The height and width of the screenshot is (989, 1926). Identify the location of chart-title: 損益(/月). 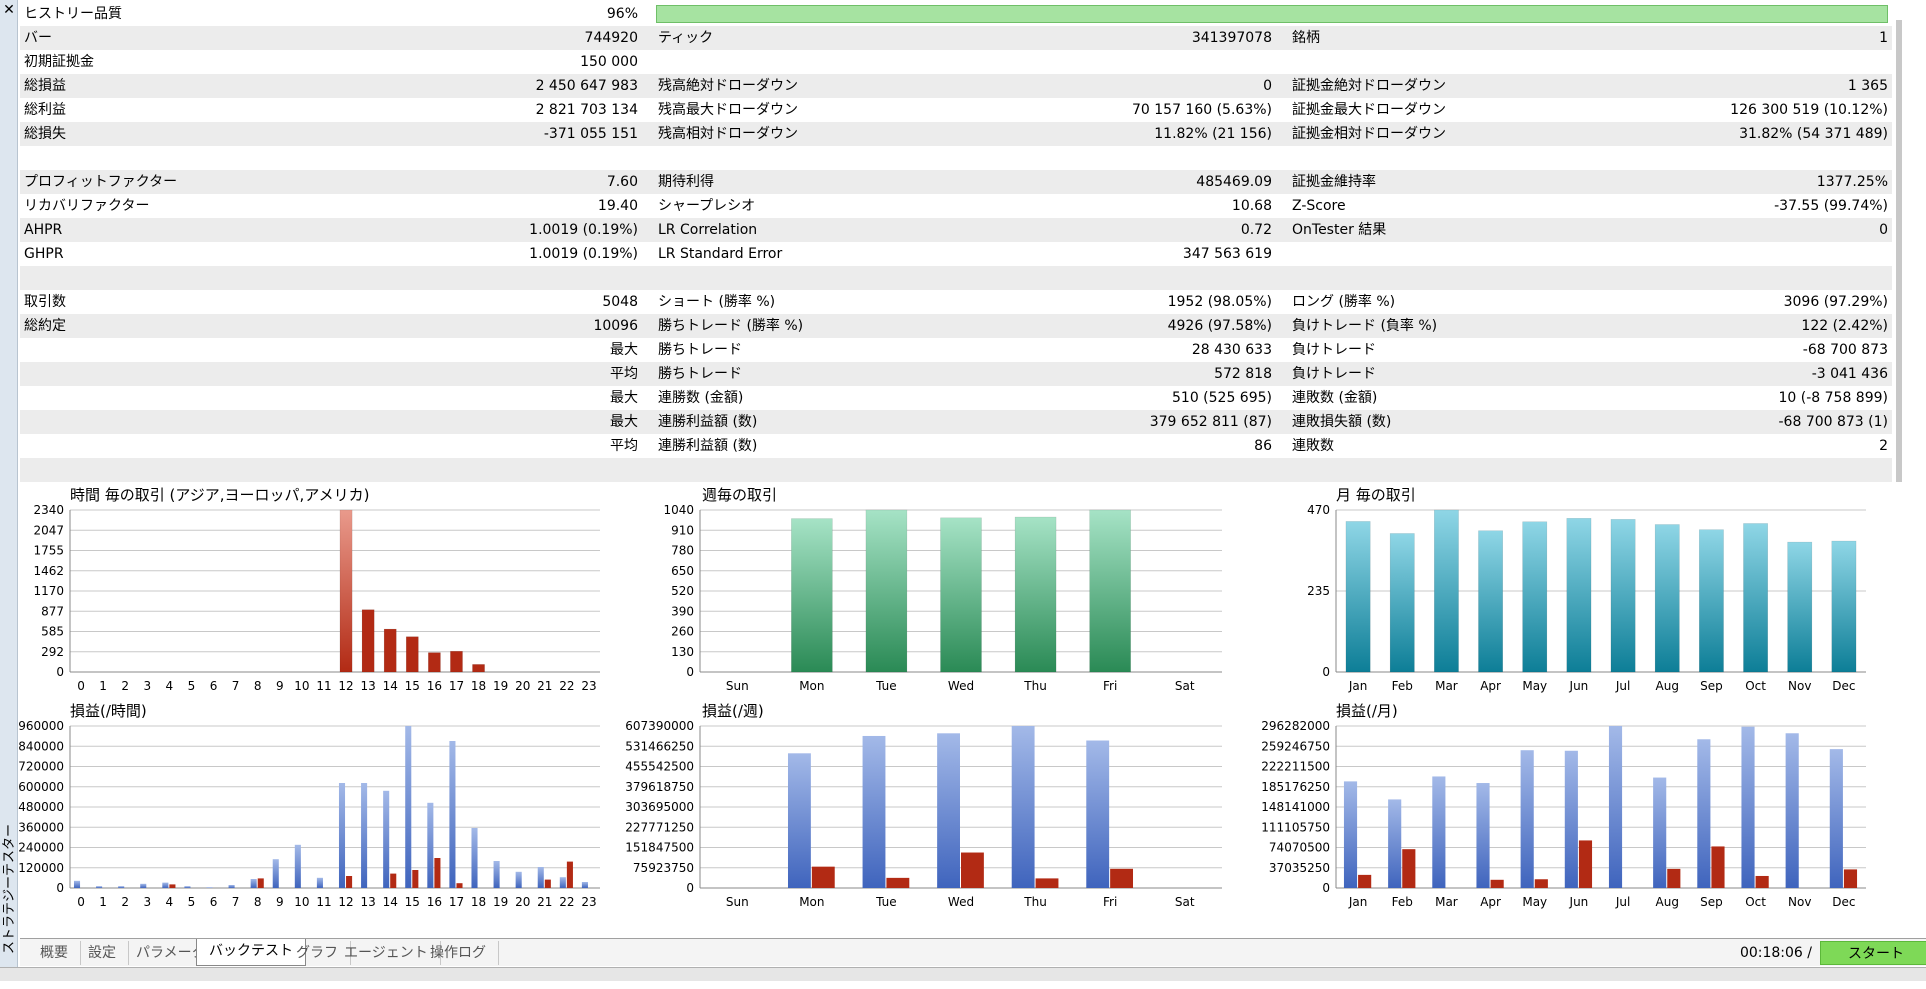
(1367, 711).